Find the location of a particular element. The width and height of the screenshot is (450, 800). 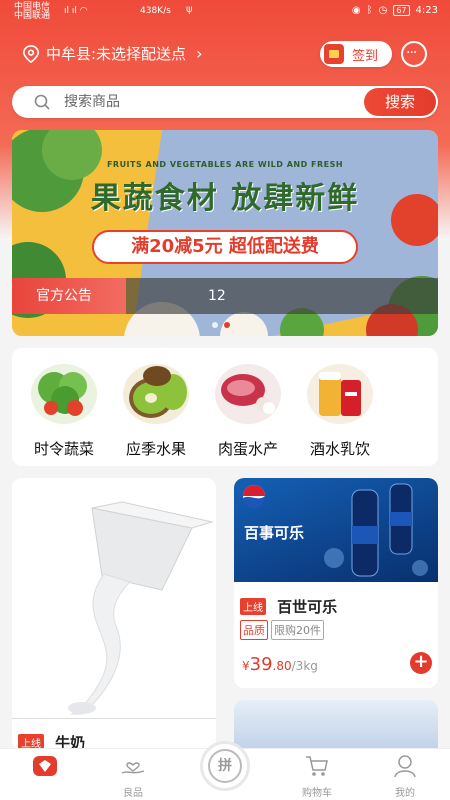

status-bar: 中国电信 中国联通 ıl ıl ◠ 438K/s ψ ◉ ᛒ ◷ 67 4:23 is located at coordinates (225, 12).